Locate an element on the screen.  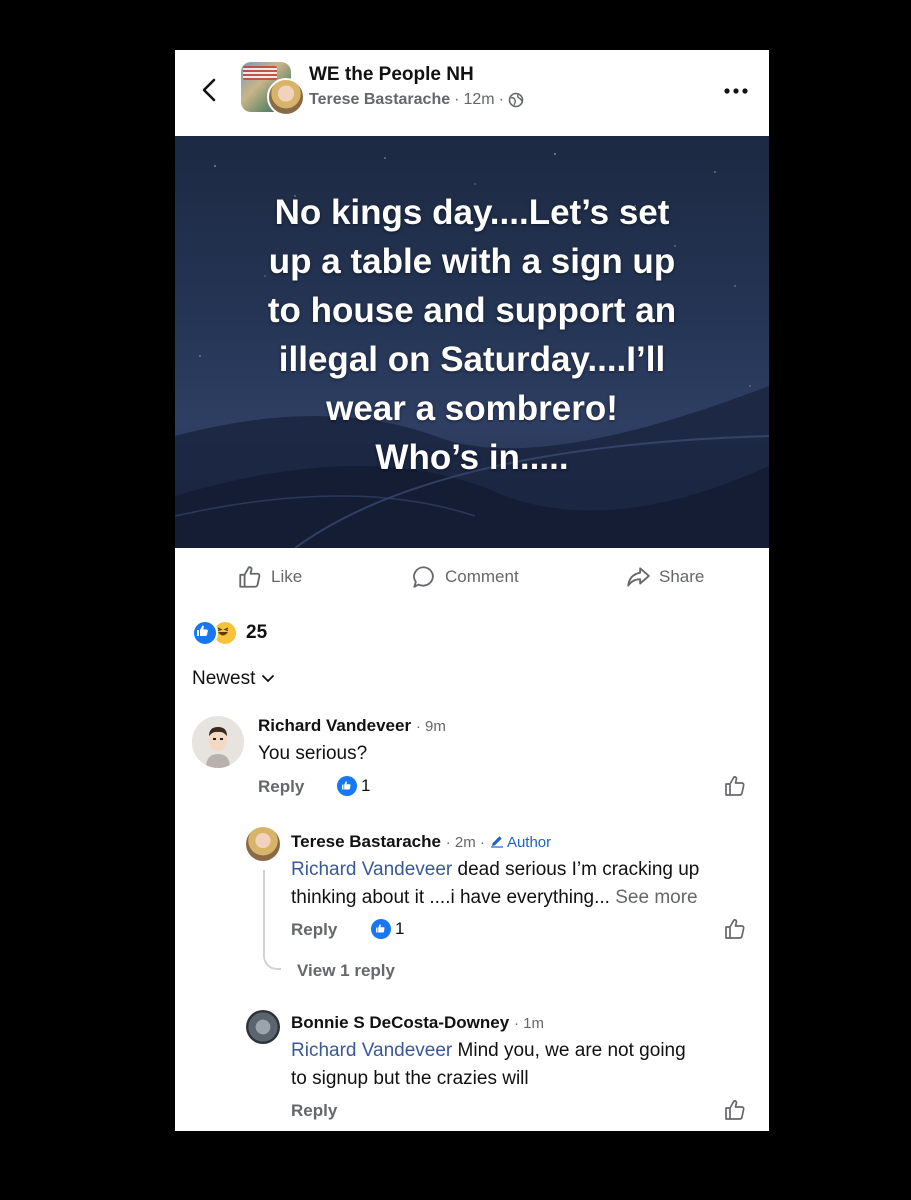
comment-sort-dropdown: Newest is located at coordinates (233, 679).